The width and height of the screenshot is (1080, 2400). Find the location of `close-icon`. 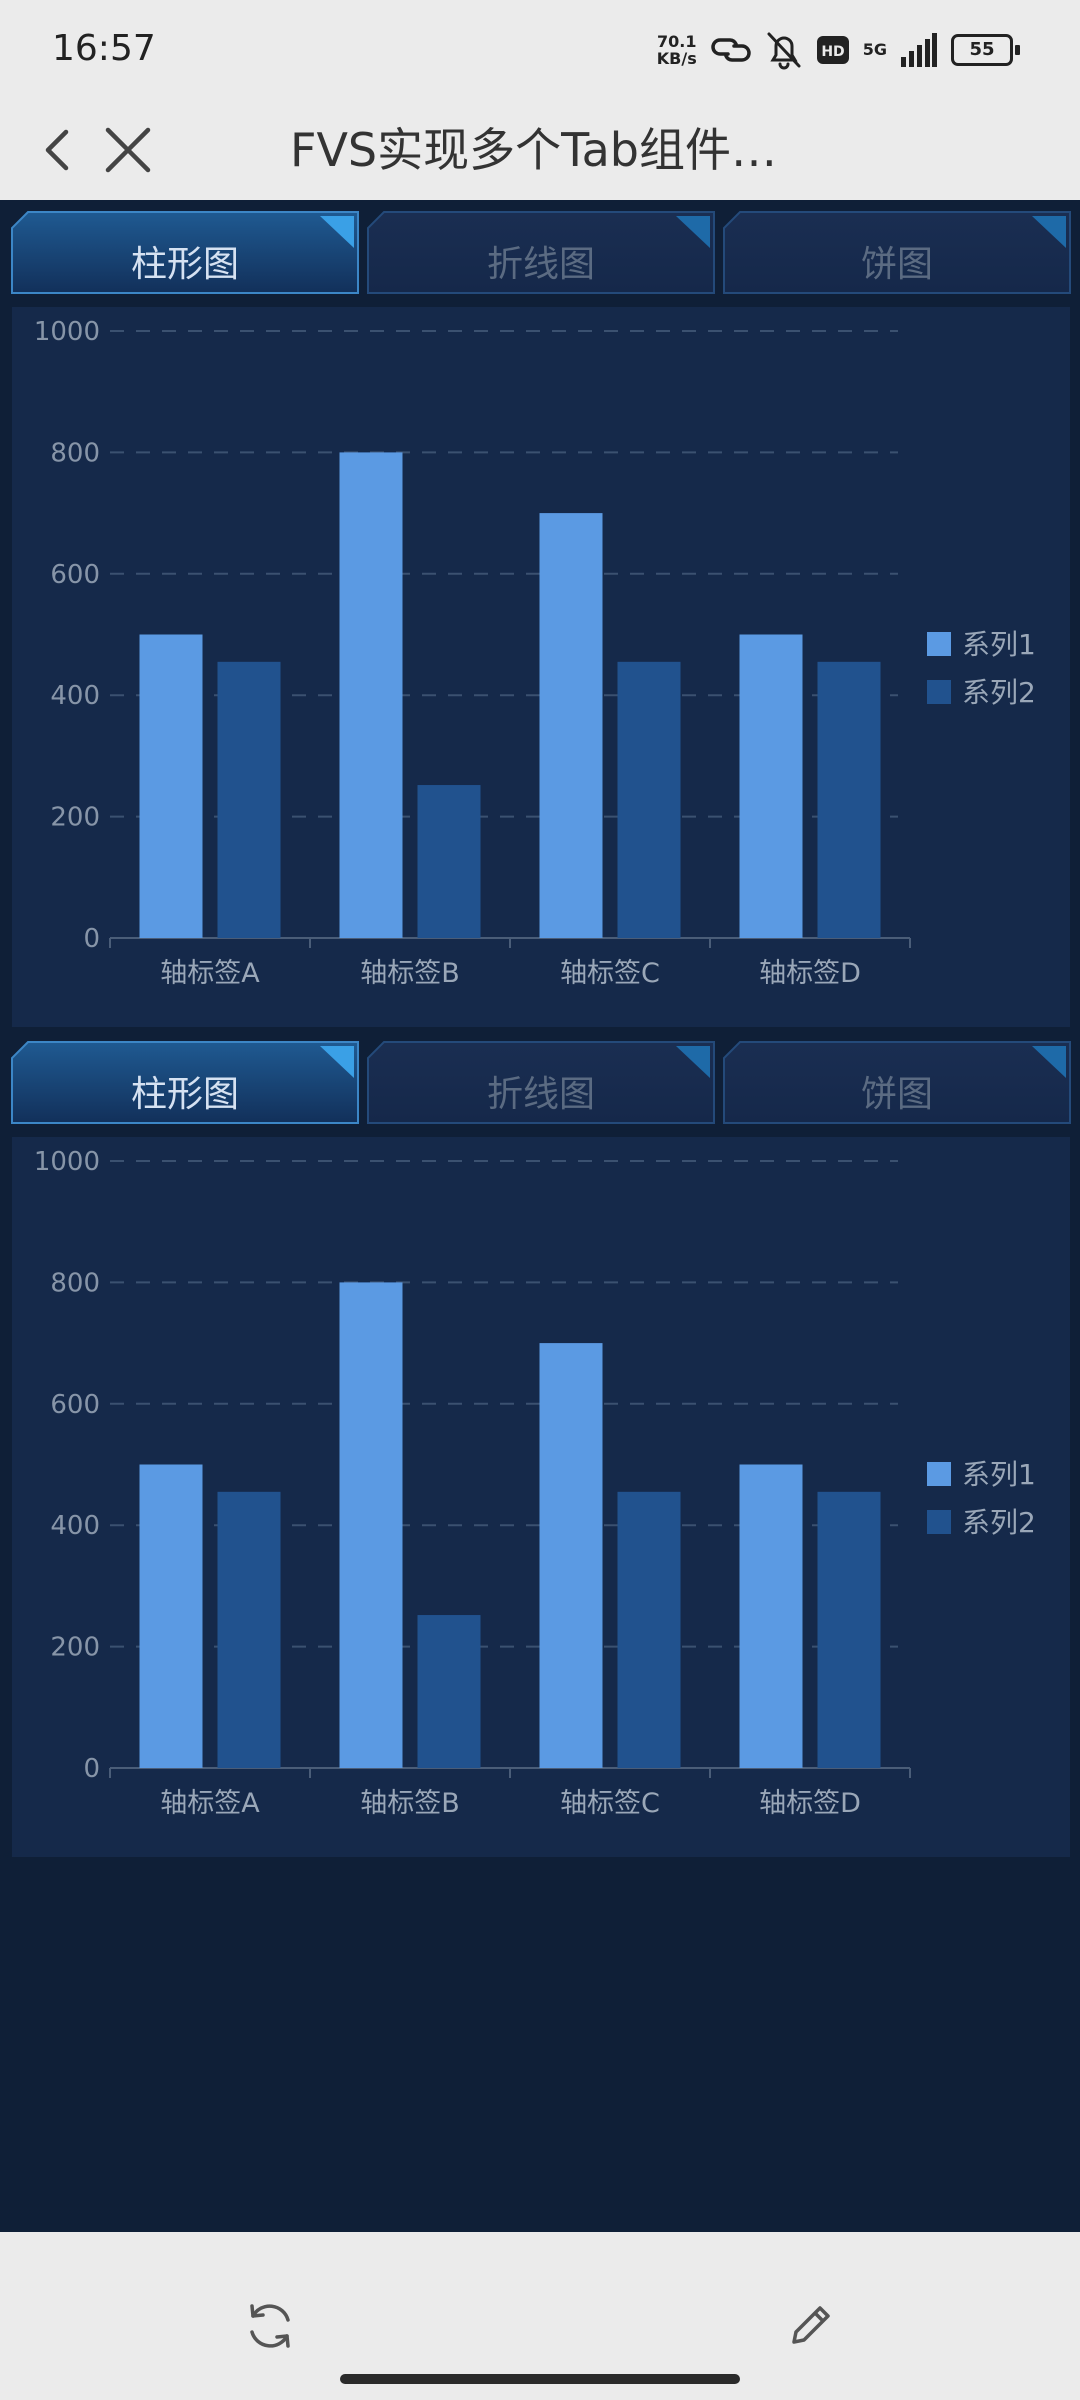

close-icon is located at coordinates (128, 150).